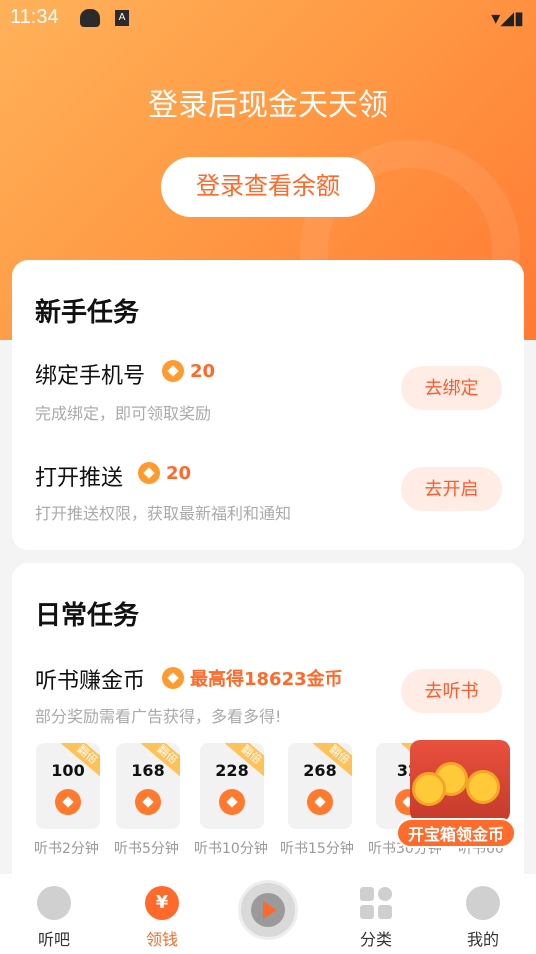  Describe the element at coordinates (158, 716) in the screenshot. I see `task-listen-desc: 部分奖励需看广告获得，多看多得!` at that location.